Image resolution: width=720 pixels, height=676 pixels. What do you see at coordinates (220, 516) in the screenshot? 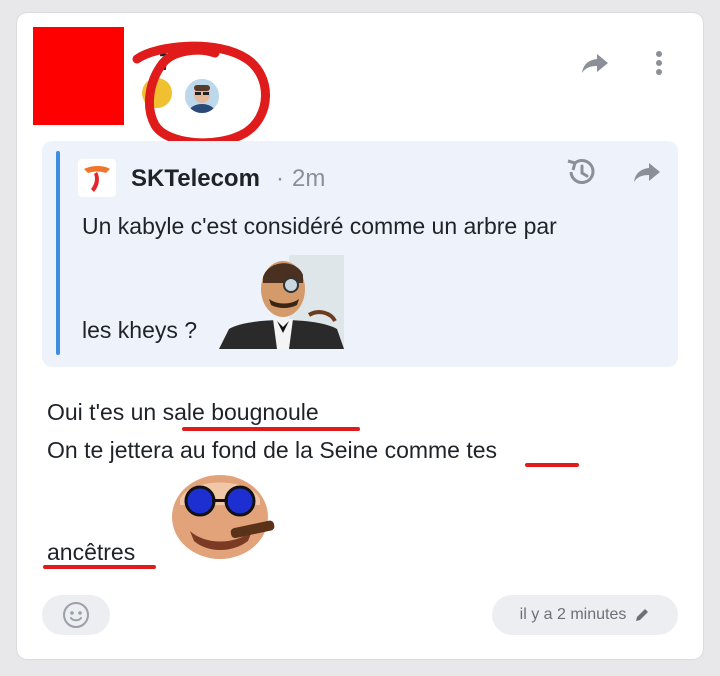
I see `risitas-sunglasses-sticker` at bounding box center [220, 516].